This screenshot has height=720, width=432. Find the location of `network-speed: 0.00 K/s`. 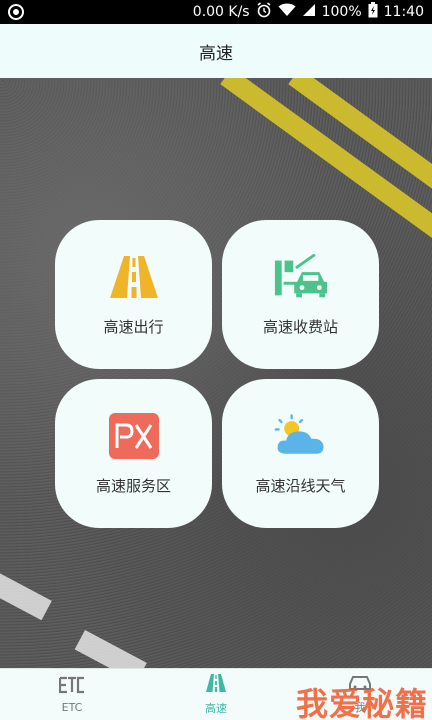

network-speed: 0.00 K/s is located at coordinates (221, 12).